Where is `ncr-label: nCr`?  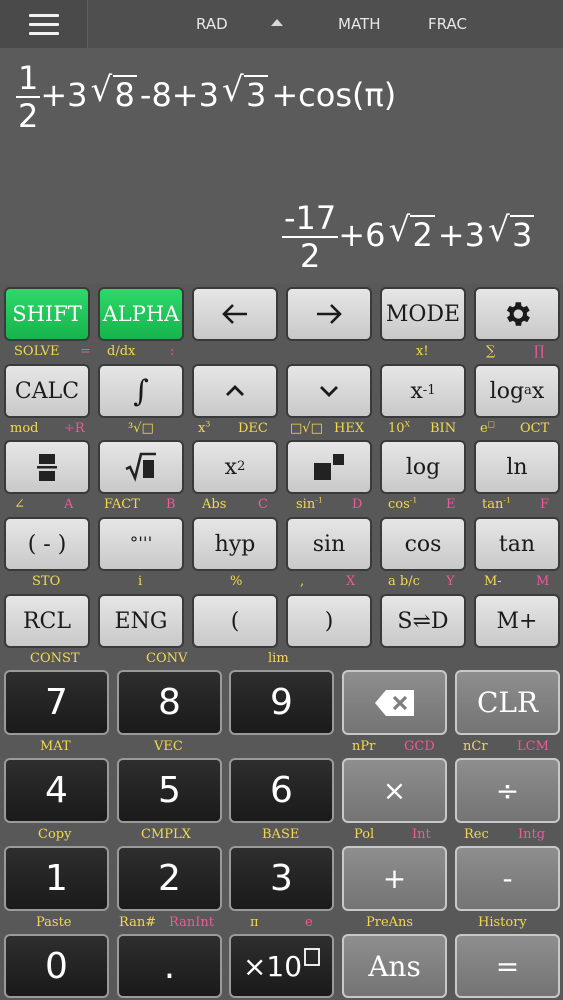 ncr-label: nCr is located at coordinates (475, 746).